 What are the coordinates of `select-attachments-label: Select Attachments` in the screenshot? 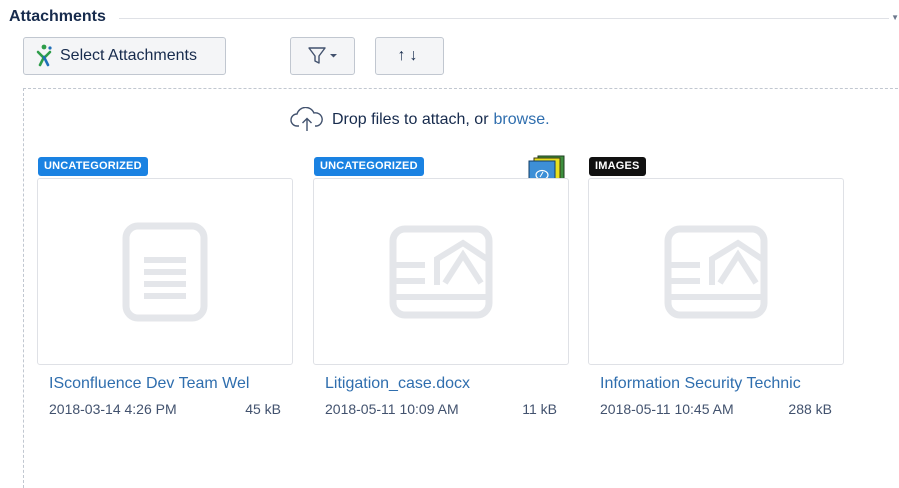 It's located at (128, 55).